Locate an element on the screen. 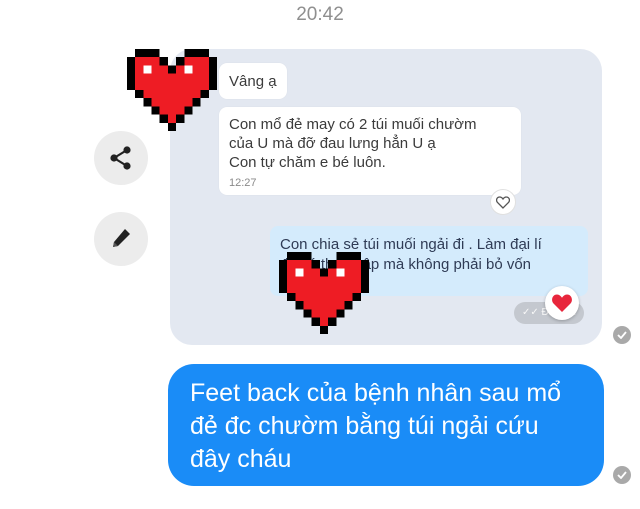 The height and width of the screenshot is (509, 640). heart-icon is located at coordinates (562, 303).